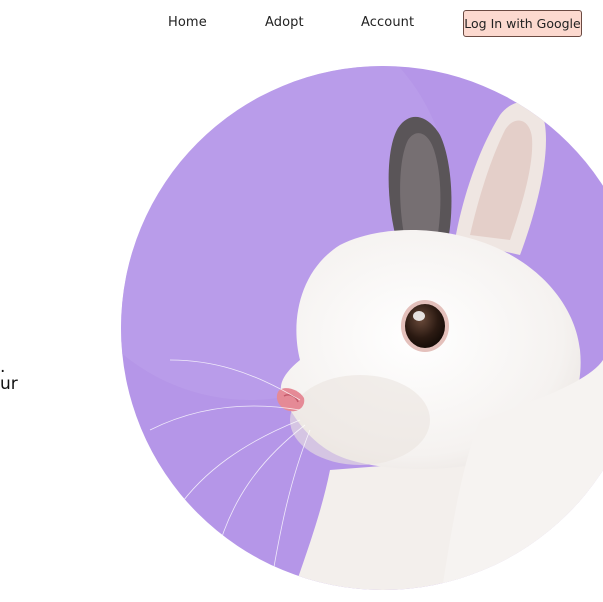  Describe the element at coordinates (9, 384) in the screenshot. I see `hero-text-fragment: ur` at that location.